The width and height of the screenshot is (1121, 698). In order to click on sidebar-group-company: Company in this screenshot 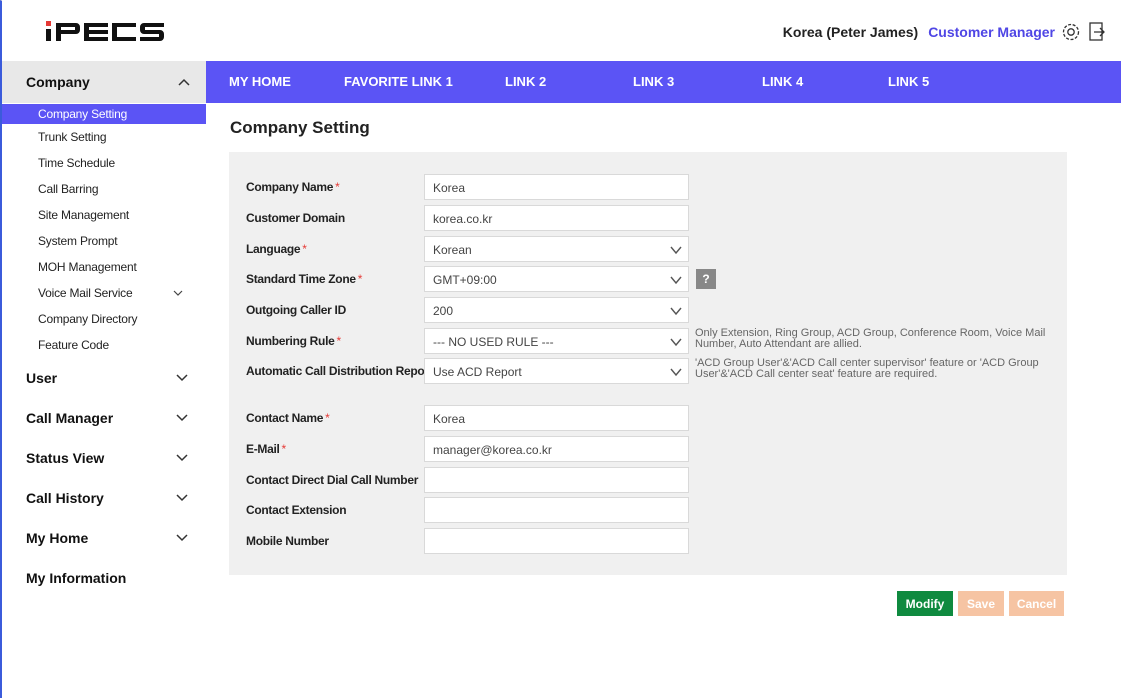, I will do `click(104, 82)`.